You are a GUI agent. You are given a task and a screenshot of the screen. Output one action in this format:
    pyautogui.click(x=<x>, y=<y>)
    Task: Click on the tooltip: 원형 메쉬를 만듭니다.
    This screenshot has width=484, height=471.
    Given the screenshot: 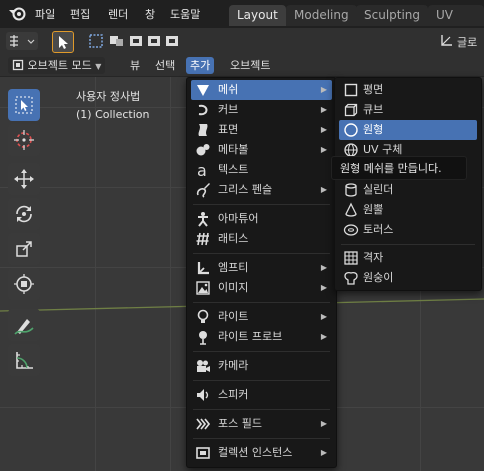 What is the action you would take?
    pyautogui.click(x=399, y=168)
    